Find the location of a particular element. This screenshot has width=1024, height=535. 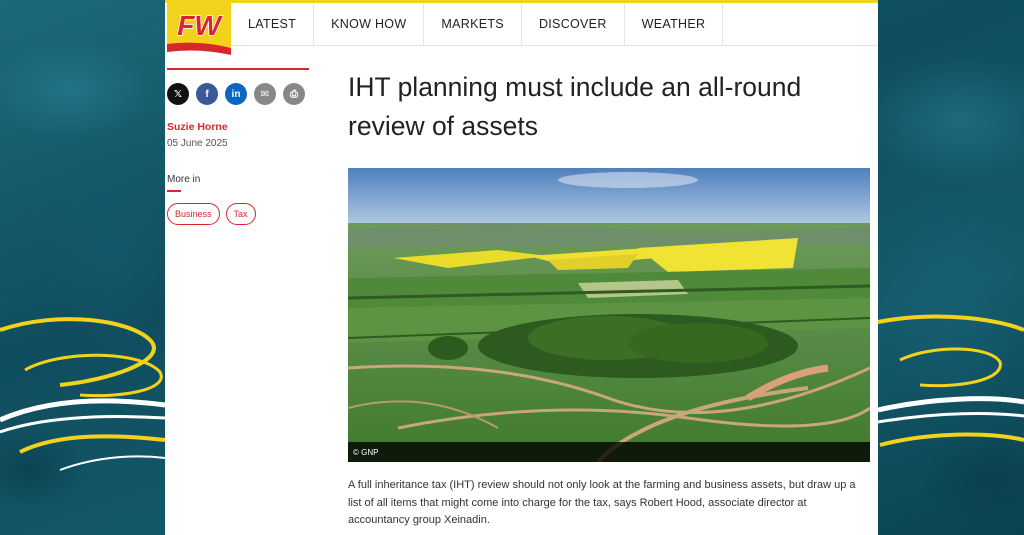

nav-markets: MARKETS is located at coordinates (473, 24).